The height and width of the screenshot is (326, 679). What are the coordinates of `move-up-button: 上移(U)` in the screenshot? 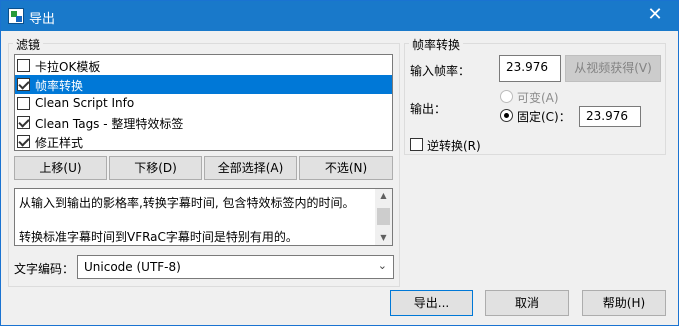 It's located at (60, 168).